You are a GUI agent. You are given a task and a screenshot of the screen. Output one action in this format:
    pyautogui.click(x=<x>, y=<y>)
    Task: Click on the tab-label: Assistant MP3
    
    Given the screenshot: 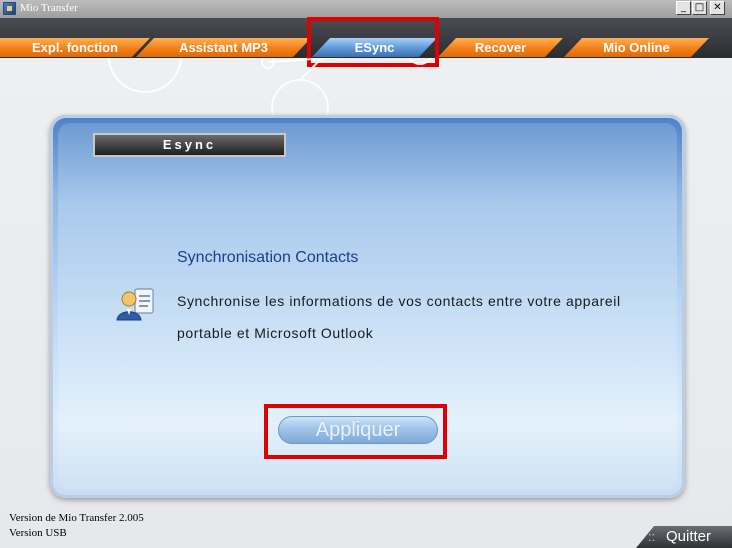 What is the action you would take?
    pyautogui.click(x=223, y=47)
    